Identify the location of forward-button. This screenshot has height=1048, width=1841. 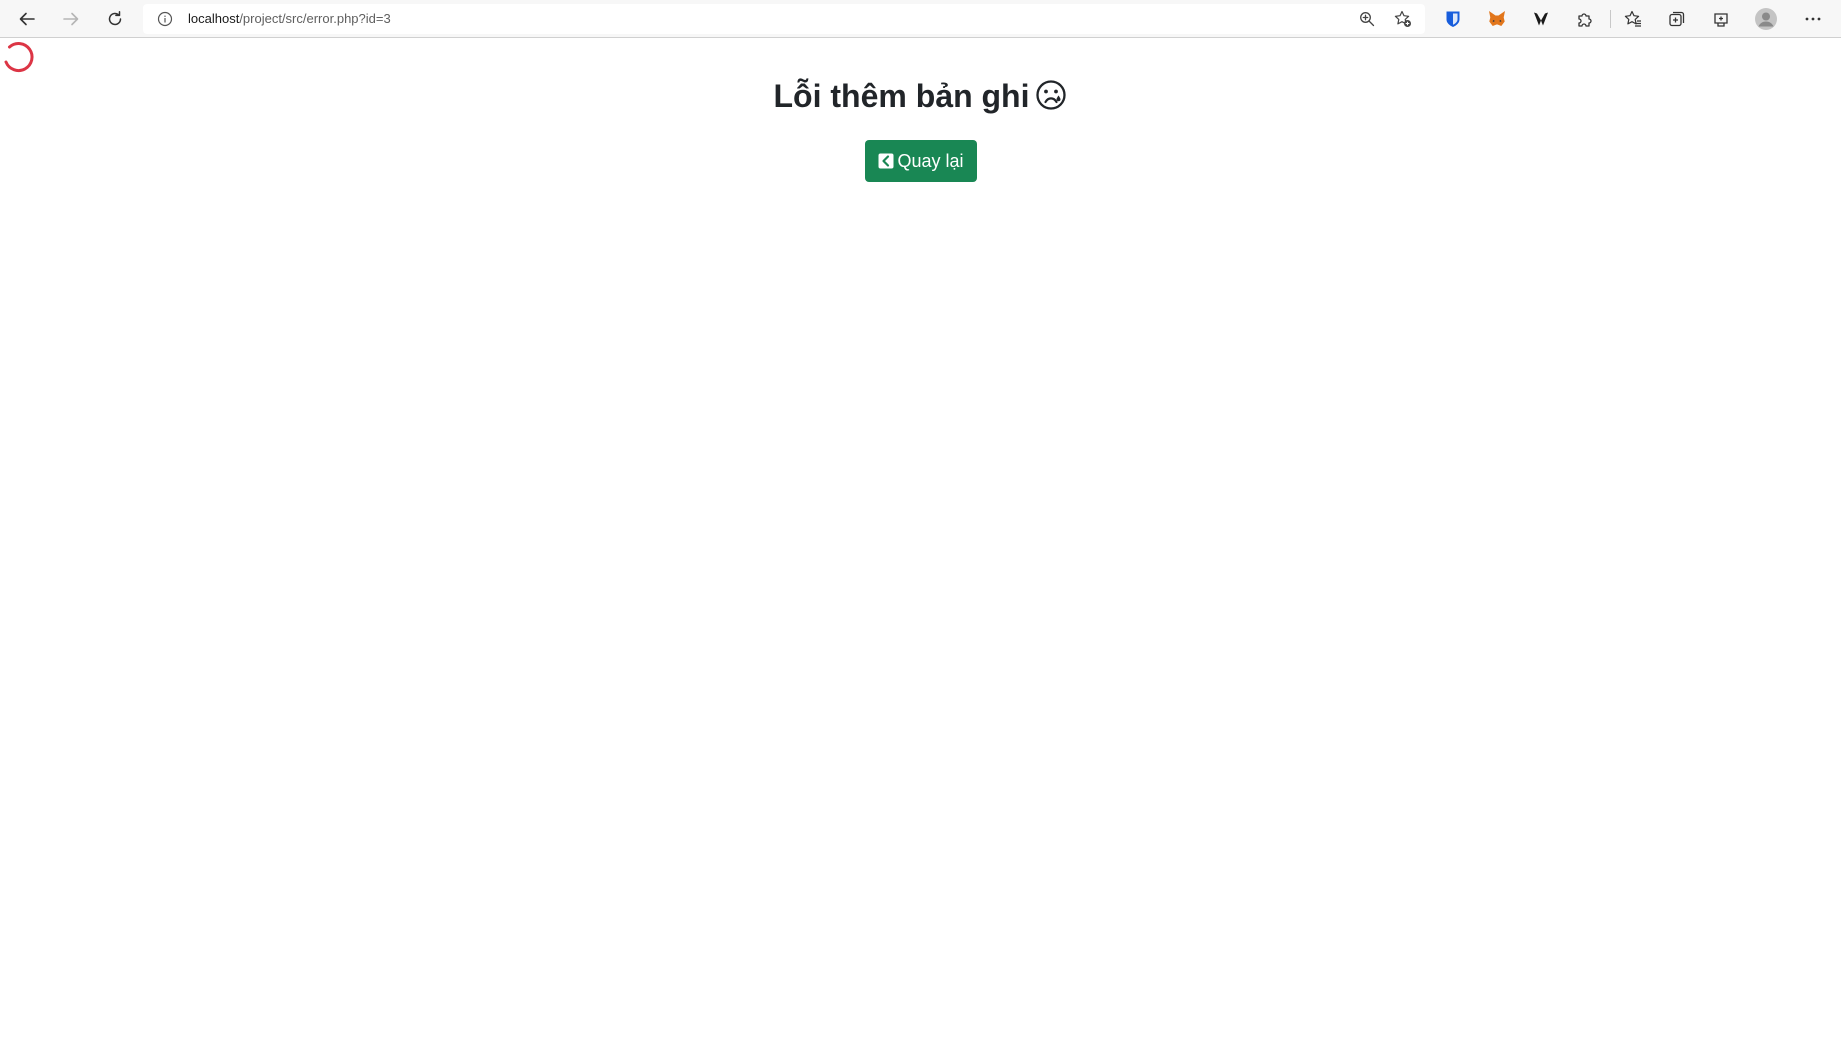
(71, 19).